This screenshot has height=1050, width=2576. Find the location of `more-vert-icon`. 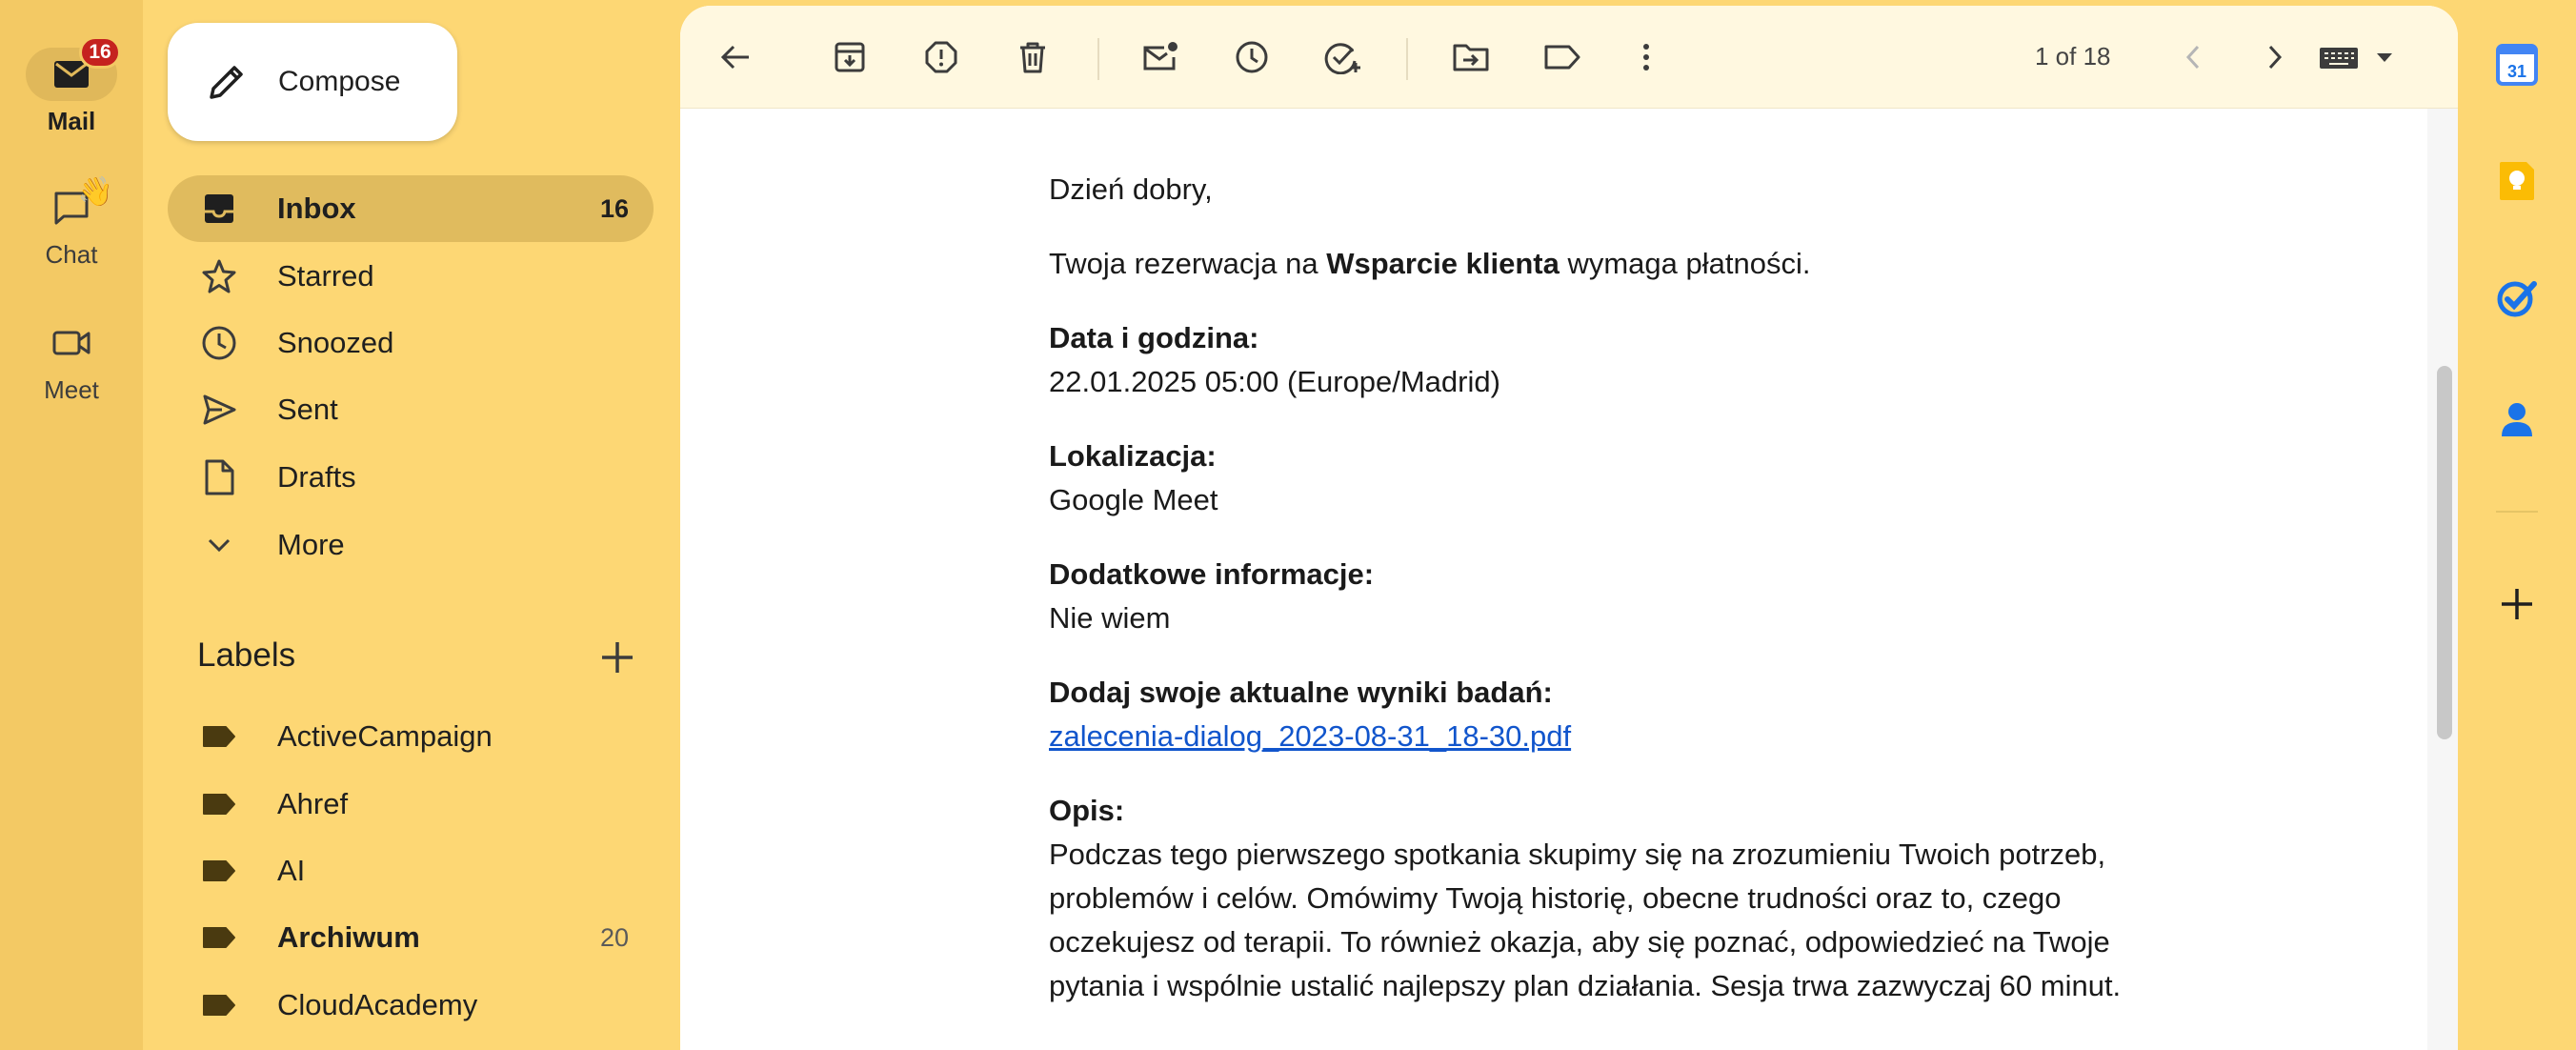

more-vert-icon is located at coordinates (1646, 57).